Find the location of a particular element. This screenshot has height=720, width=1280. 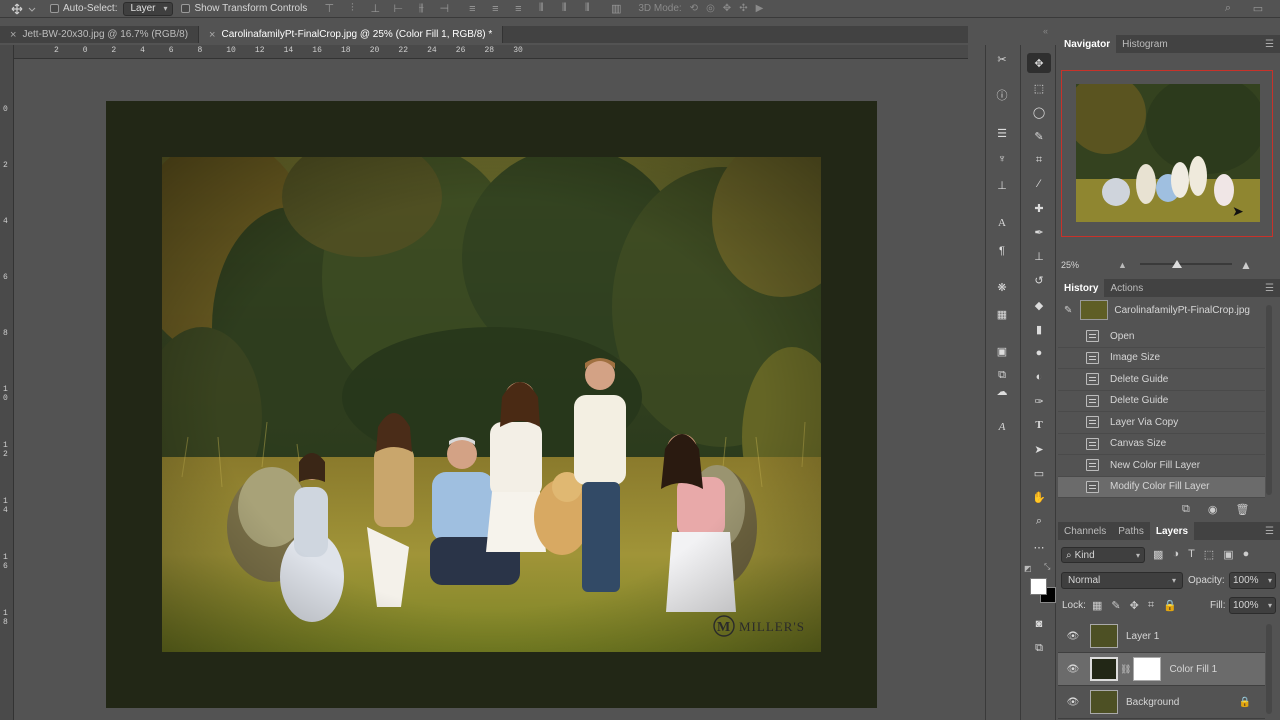

pan-icon: ✥ is located at coordinates (731, 8).